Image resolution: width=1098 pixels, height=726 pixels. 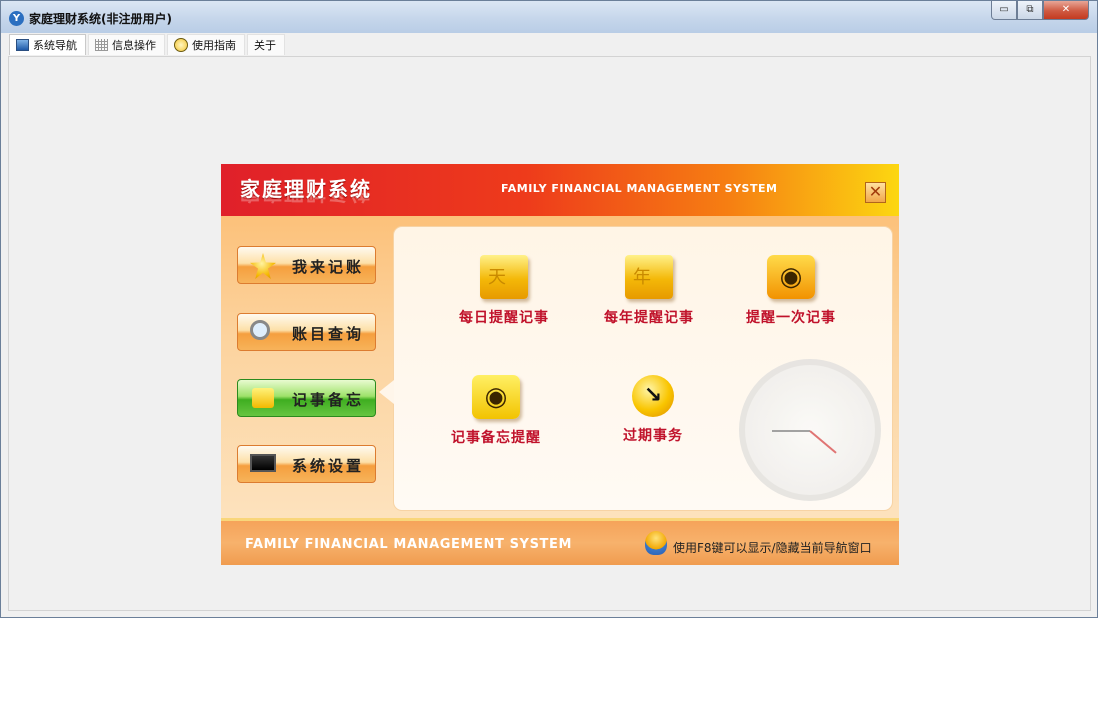 I want to click on item-label: 每日提醒记事, so click(x=504, y=318).